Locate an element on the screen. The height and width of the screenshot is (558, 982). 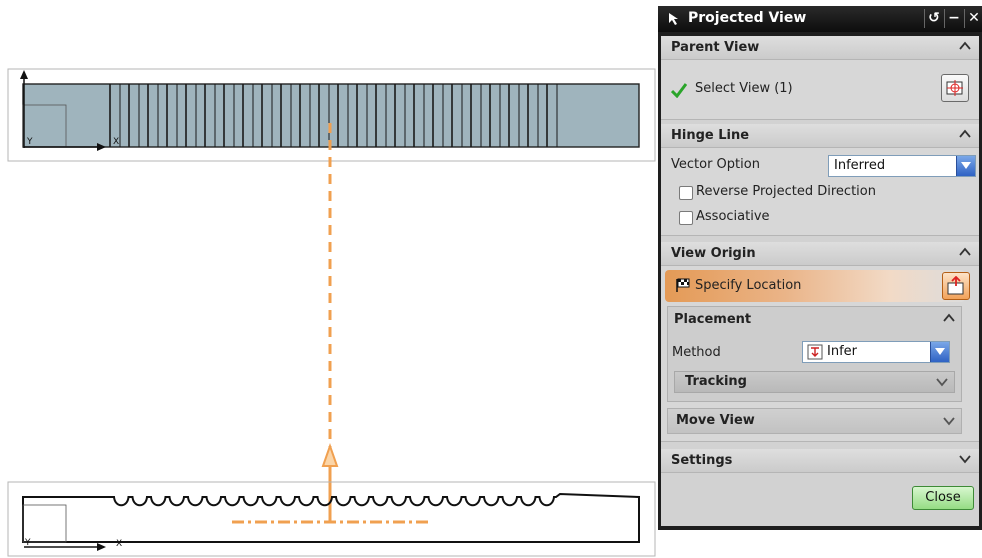
bottom-view-csys: Y X is located at coordinates (73, 544).